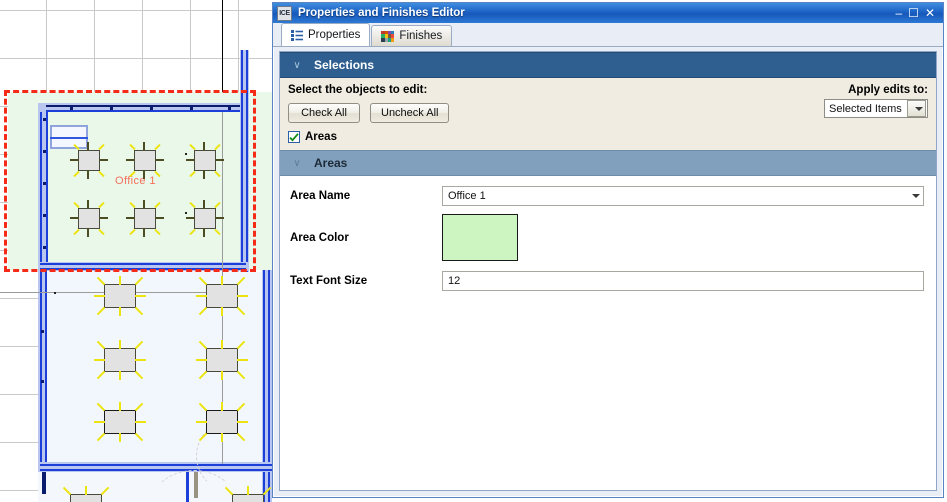 The height and width of the screenshot is (502, 947). Describe the element at coordinates (608, 163) in the screenshot. I see `areas-section-header: ∨ Areas` at that location.